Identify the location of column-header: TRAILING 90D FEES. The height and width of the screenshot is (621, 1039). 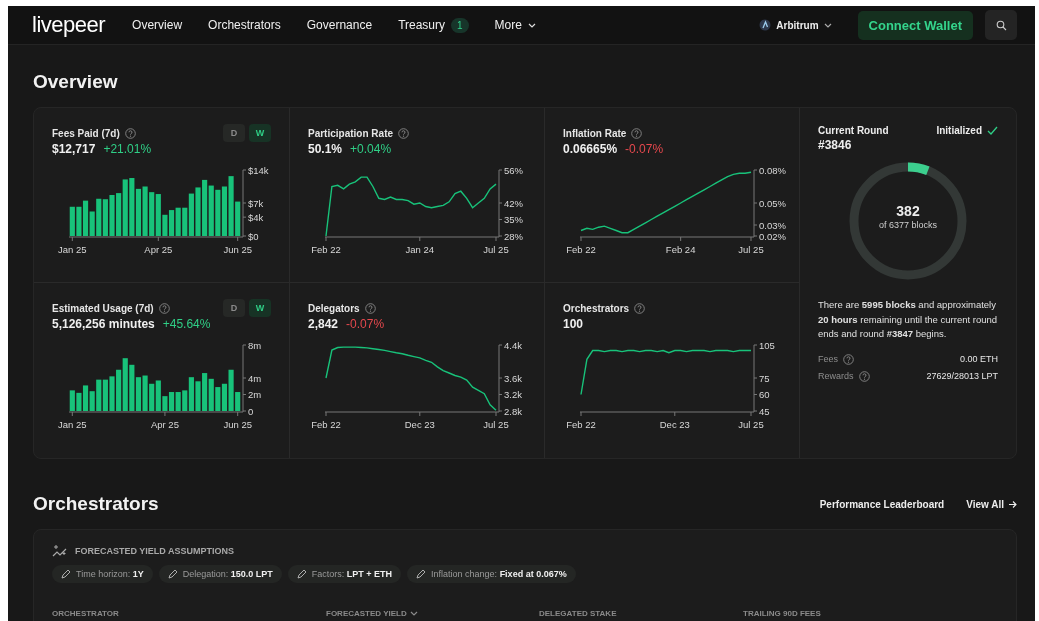
(782, 613).